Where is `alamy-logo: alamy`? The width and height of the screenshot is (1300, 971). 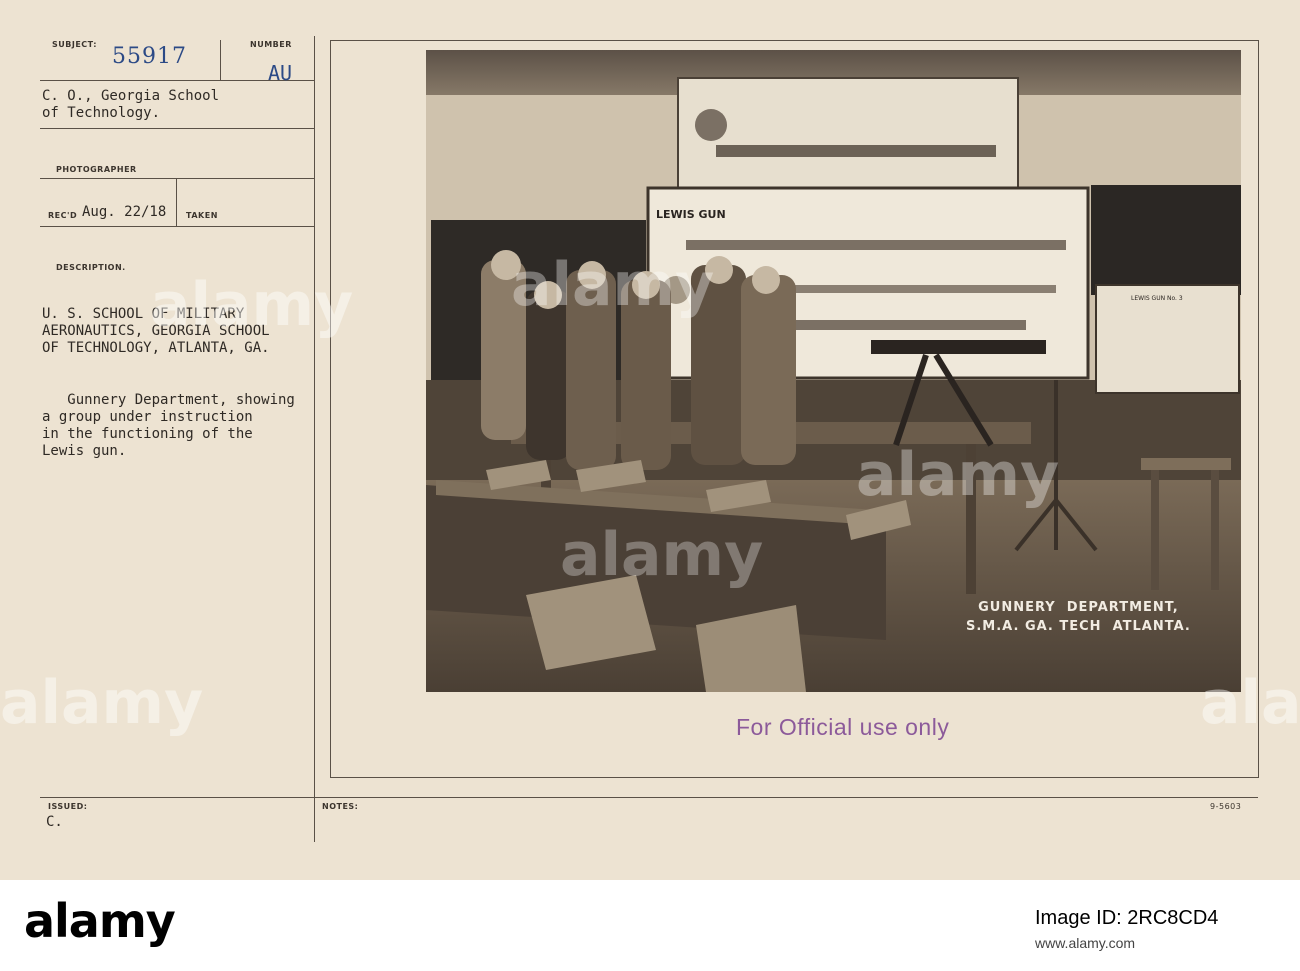
alamy-logo: alamy is located at coordinates (100, 921).